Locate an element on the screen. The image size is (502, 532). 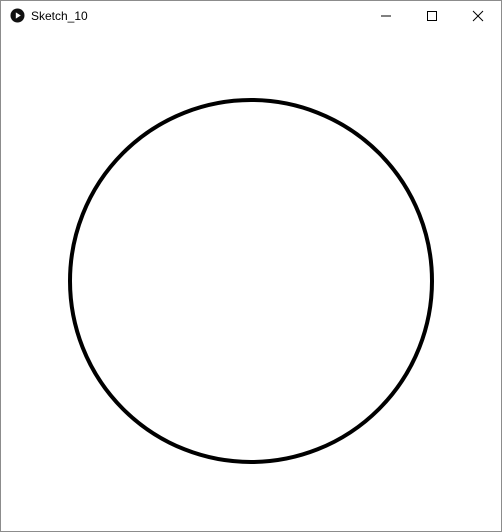
minimize-button is located at coordinates (386, 16).